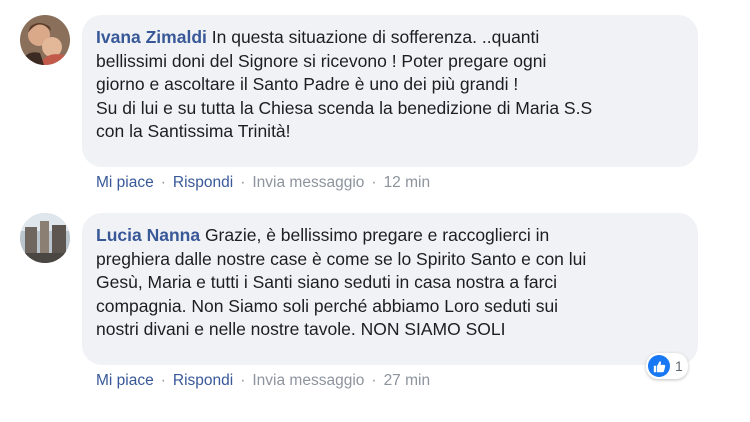 The image size is (750, 422). I want to click on reactions-badge: 1, so click(667, 366).